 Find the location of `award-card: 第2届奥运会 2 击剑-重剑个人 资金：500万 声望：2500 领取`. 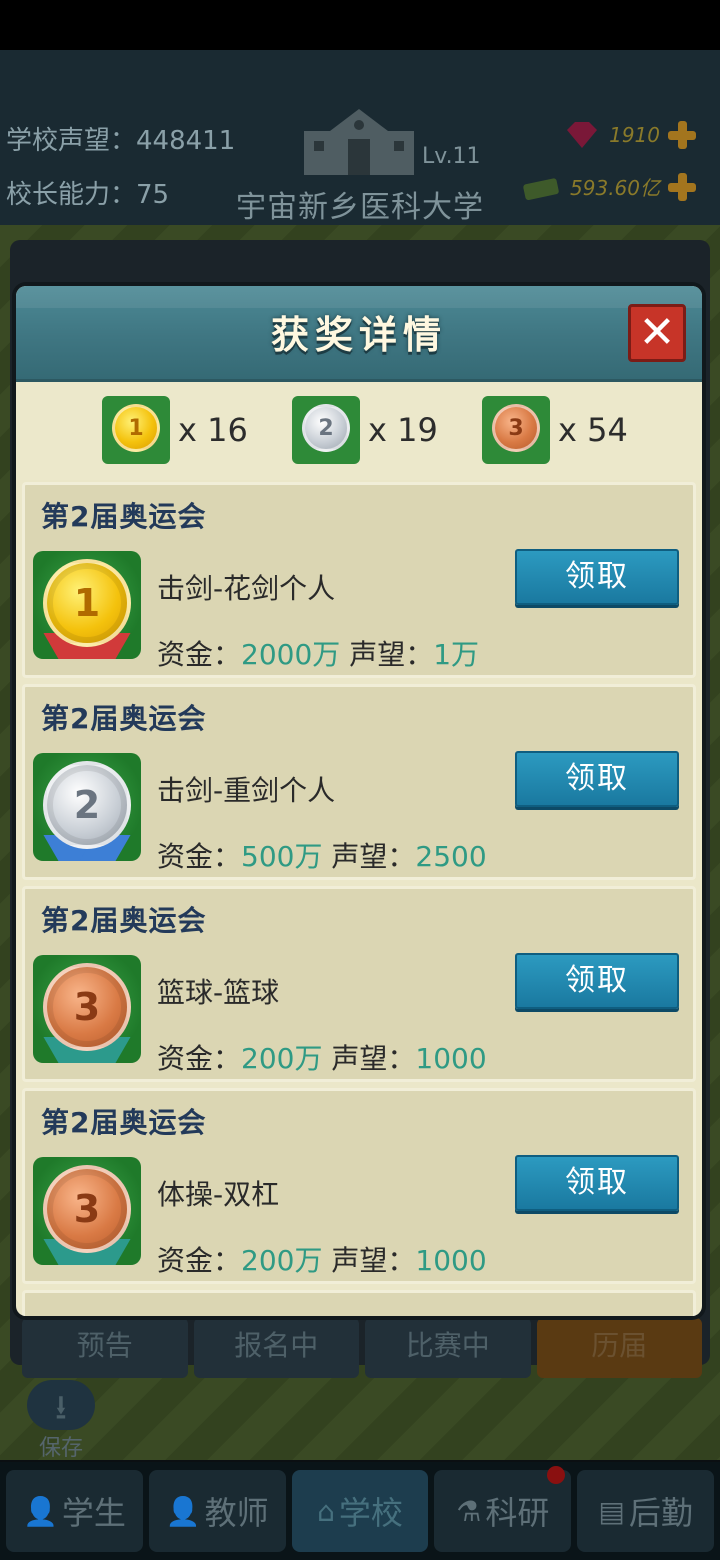

award-card: 第2届奥运会 2 击剑-重剑个人 资金：500万 声望：2500 领取 is located at coordinates (359, 782).